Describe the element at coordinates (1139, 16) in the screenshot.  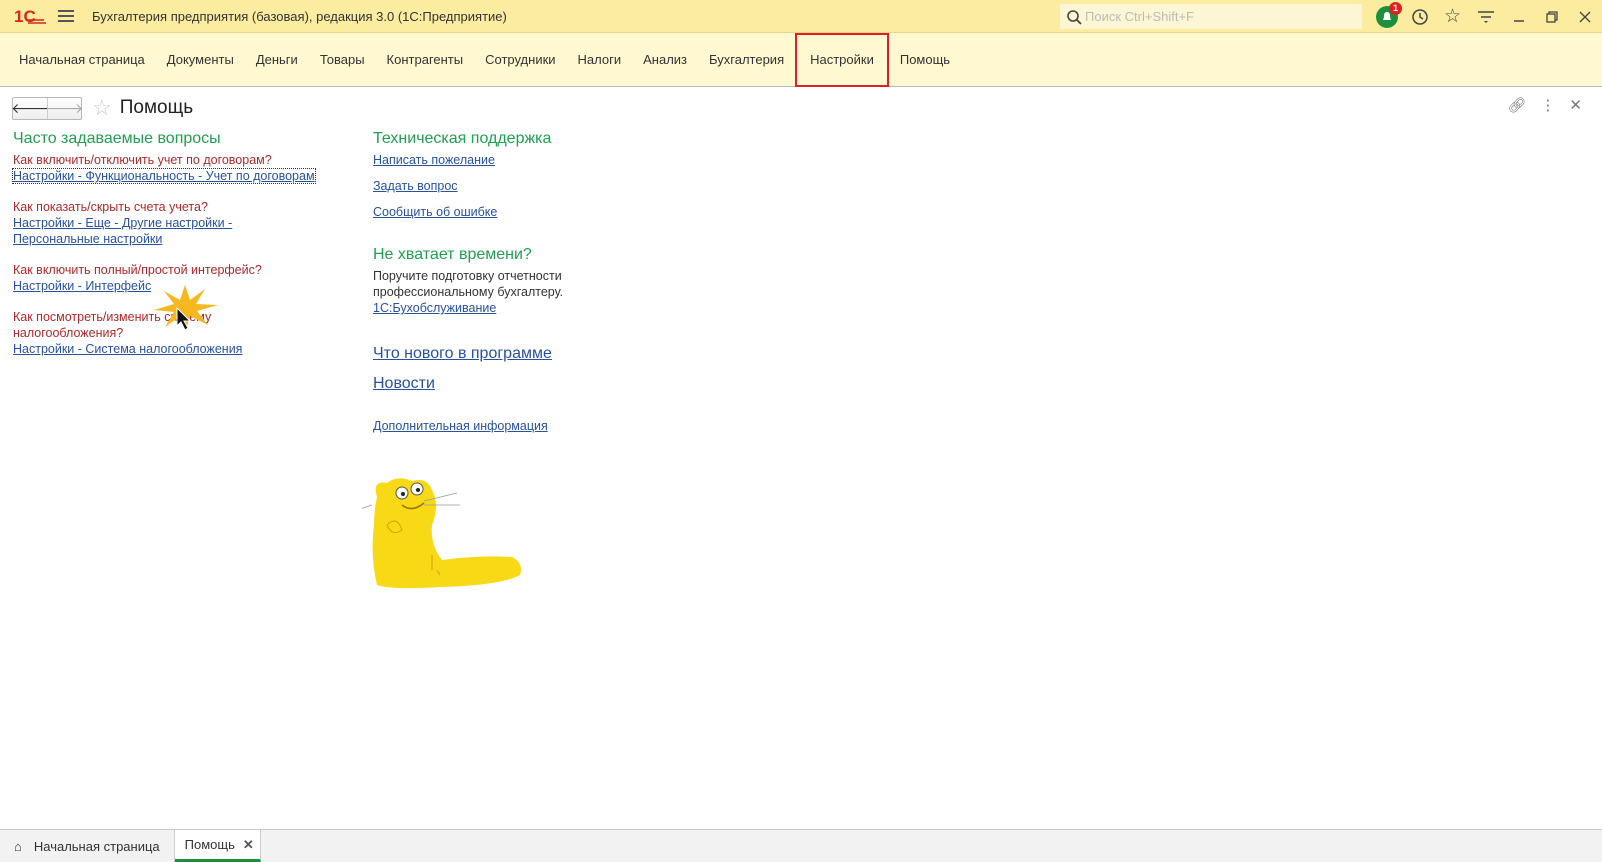
I see `search-placeholder: Поиск Ctrl+Shift+F` at that location.